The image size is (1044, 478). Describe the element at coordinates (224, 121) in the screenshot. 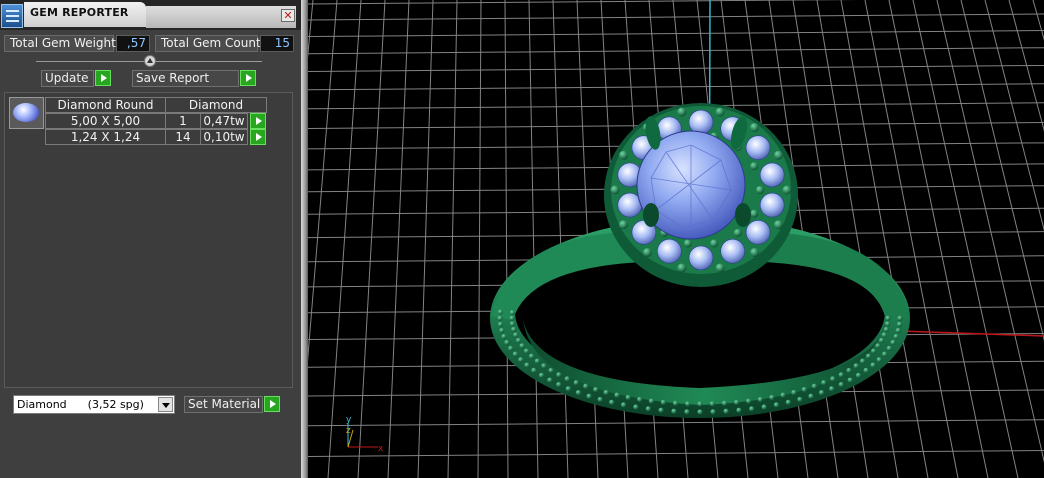

I see `row1-weight: 0,47tw` at that location.